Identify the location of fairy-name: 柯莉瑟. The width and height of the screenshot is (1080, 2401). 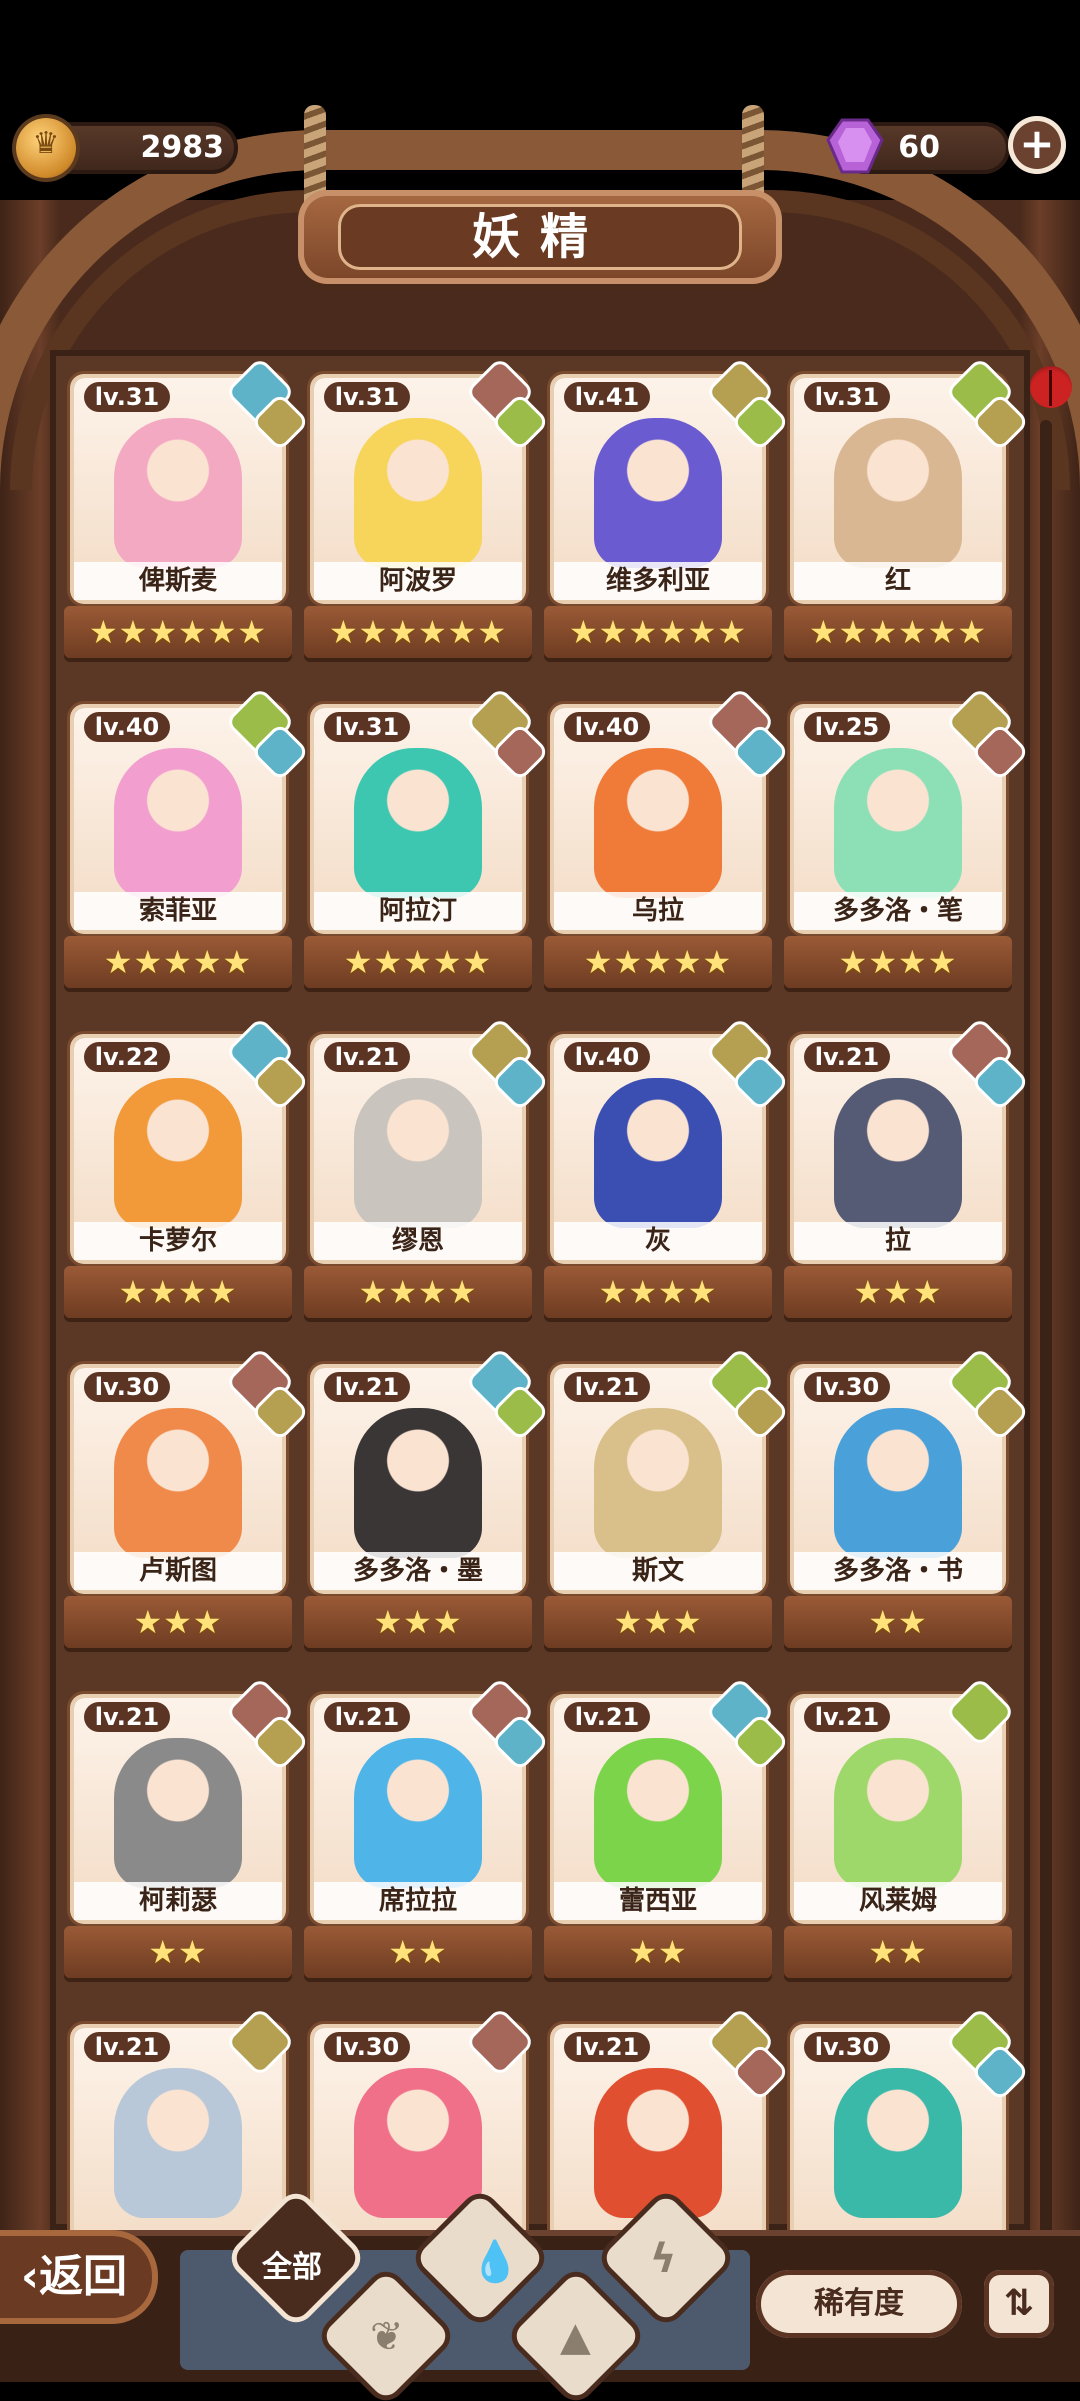
(178, 1901).